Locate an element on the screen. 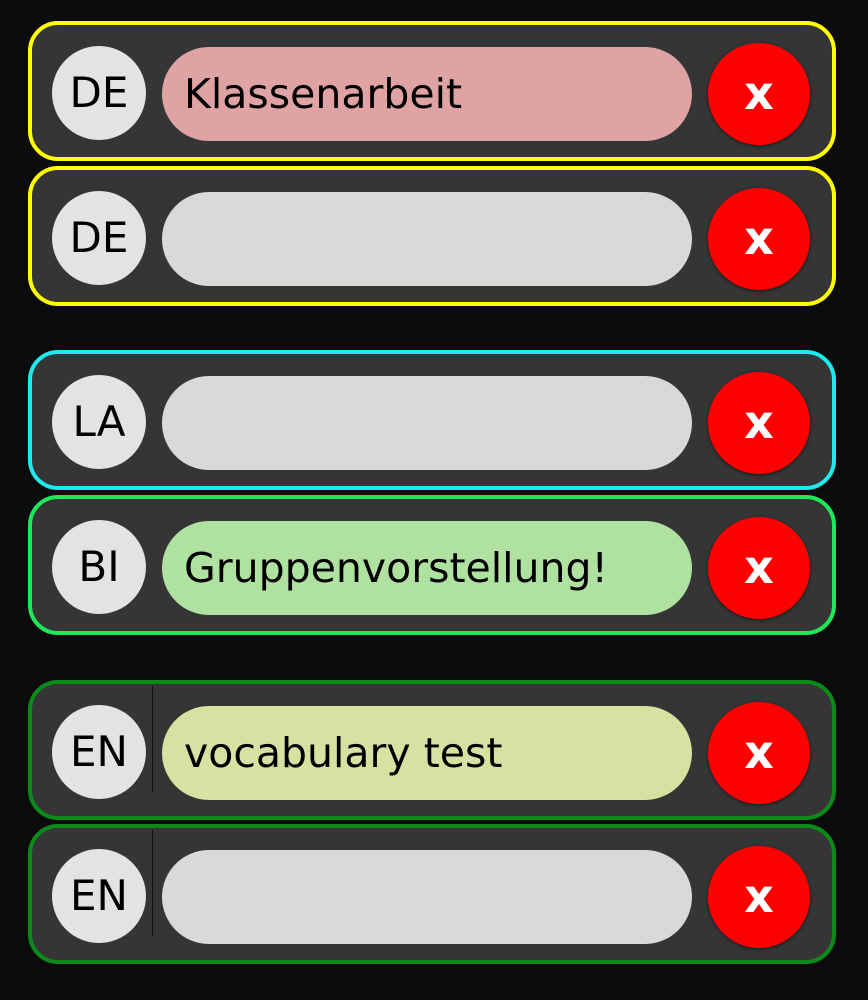  homework-row: LA x is located at coordinates (432, 420).